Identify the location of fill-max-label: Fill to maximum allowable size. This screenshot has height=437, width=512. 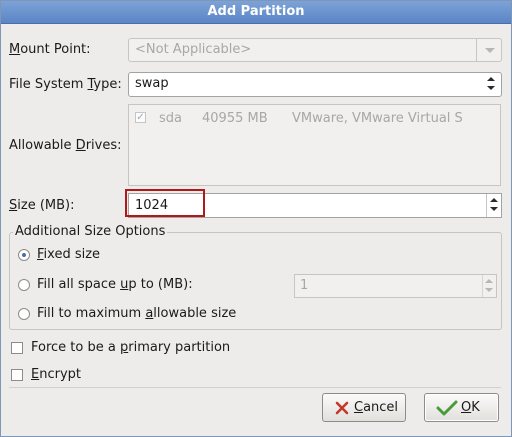
(136, 313).